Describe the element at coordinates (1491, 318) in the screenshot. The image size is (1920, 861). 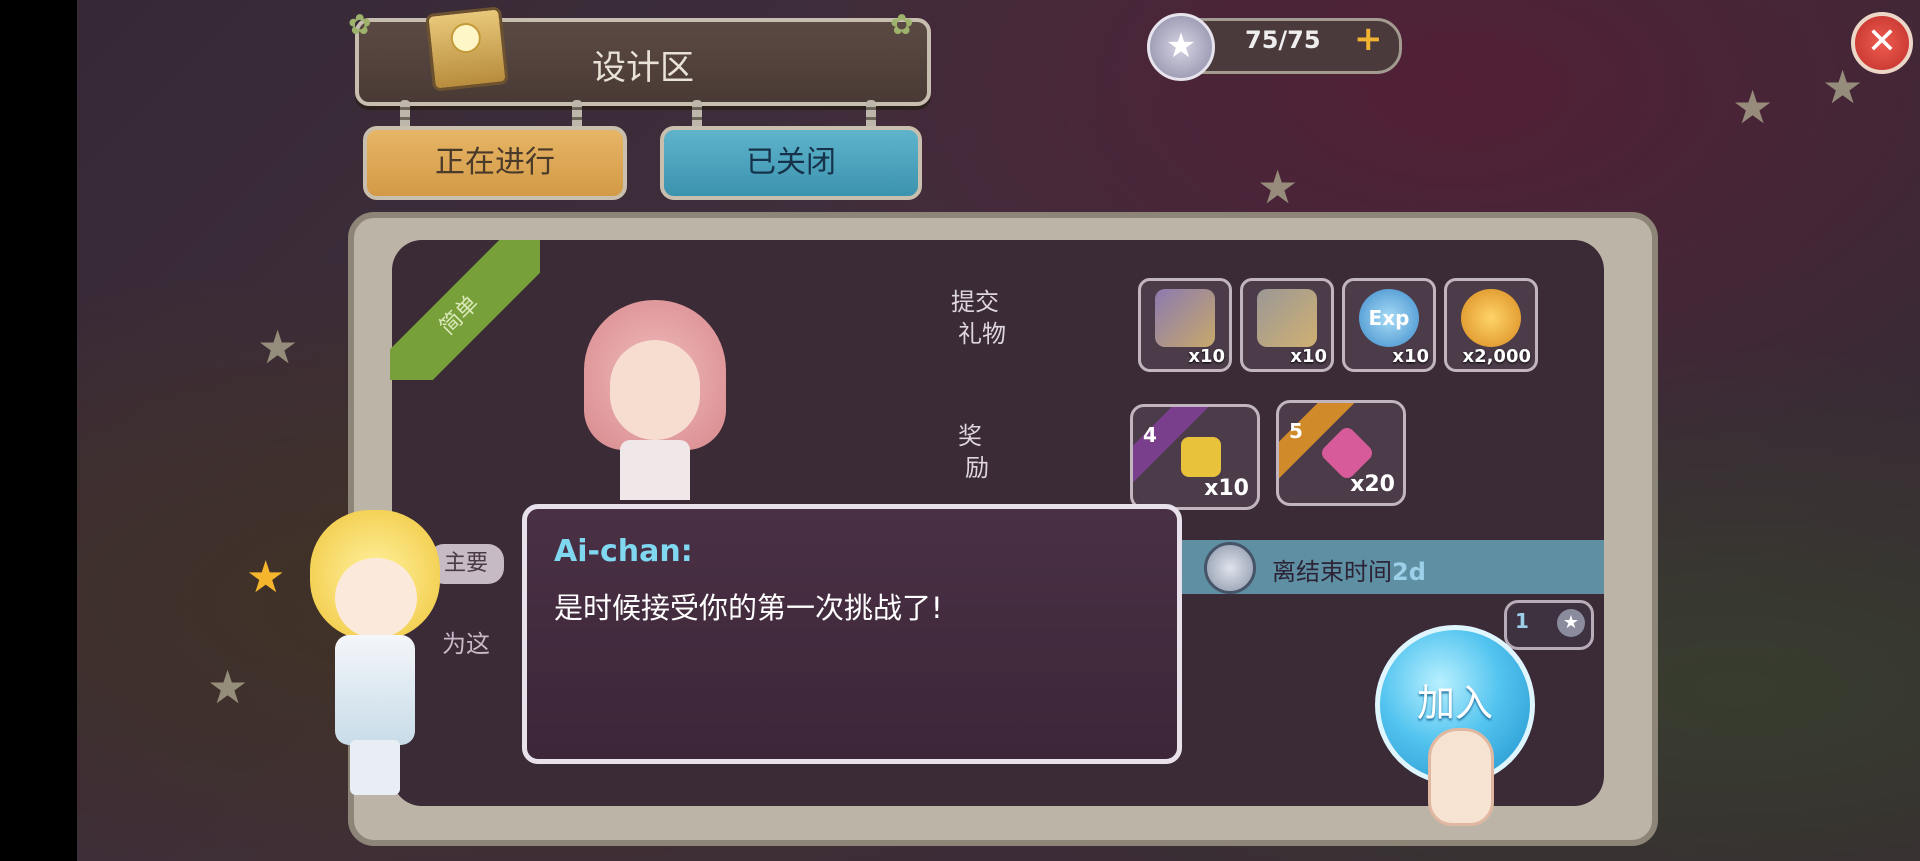
I see `coin-icon` at that location.